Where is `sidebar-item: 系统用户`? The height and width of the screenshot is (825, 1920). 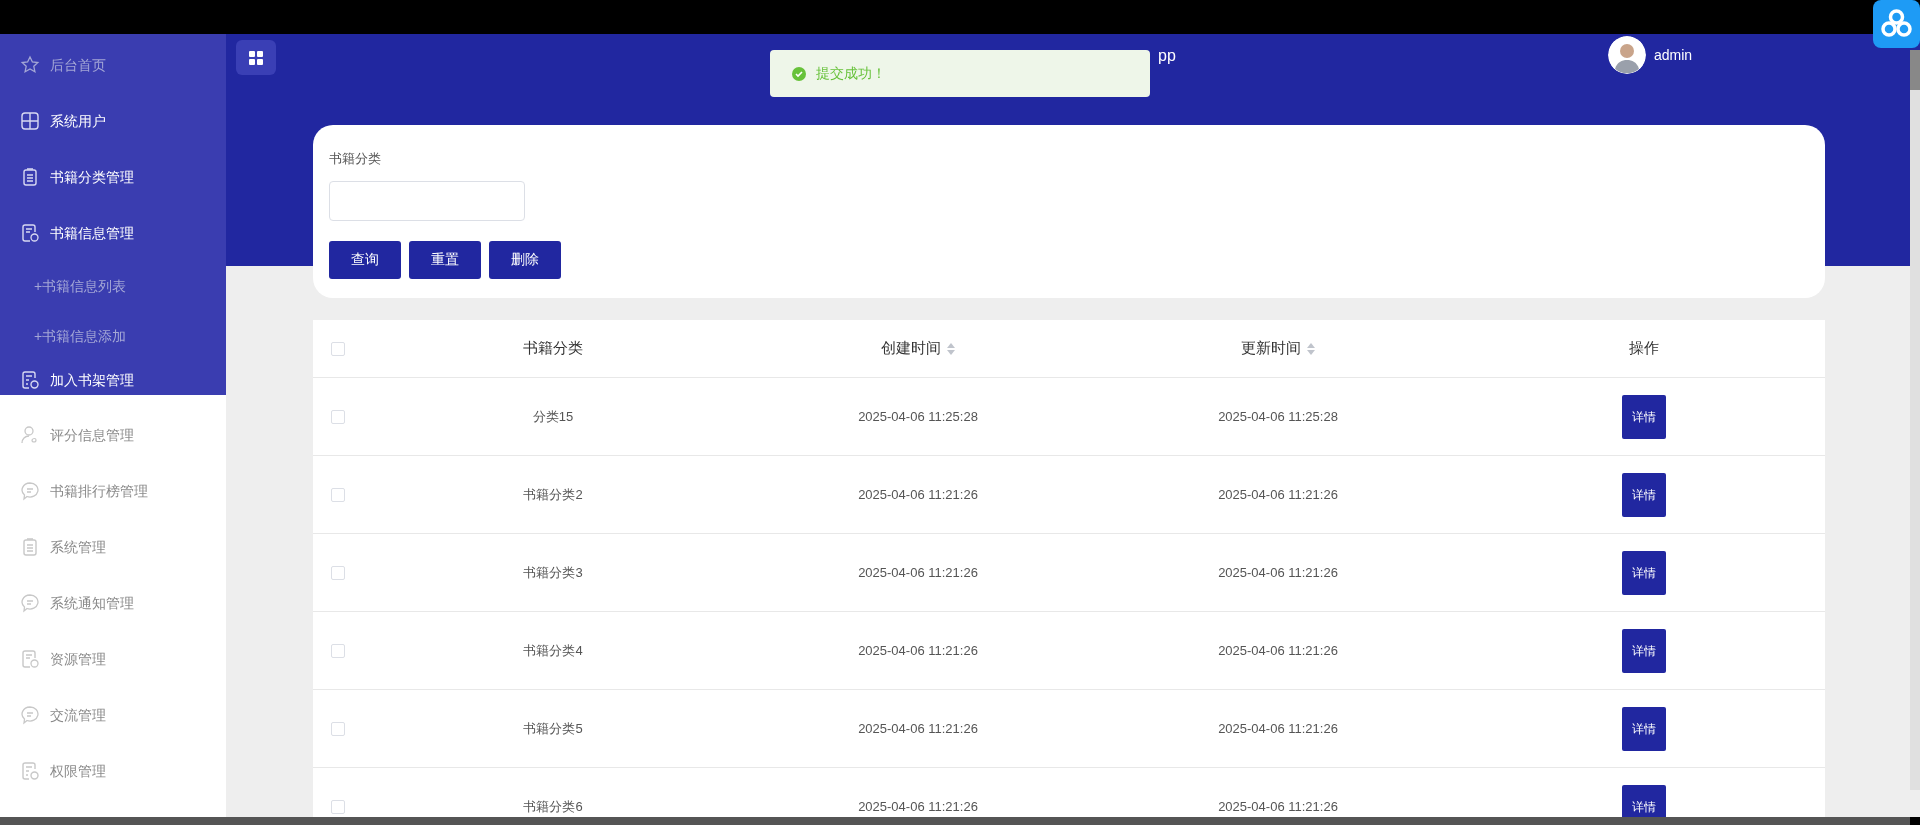 sidebar-item: 系统用户 is located at coordinates (78, 121).